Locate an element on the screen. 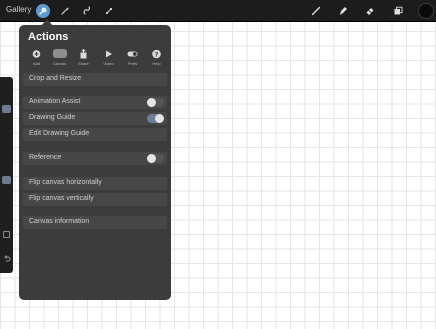 Image resolution: width=436 pixels, height=329 pixels. layers-icon is located at coordinates (398, 11).